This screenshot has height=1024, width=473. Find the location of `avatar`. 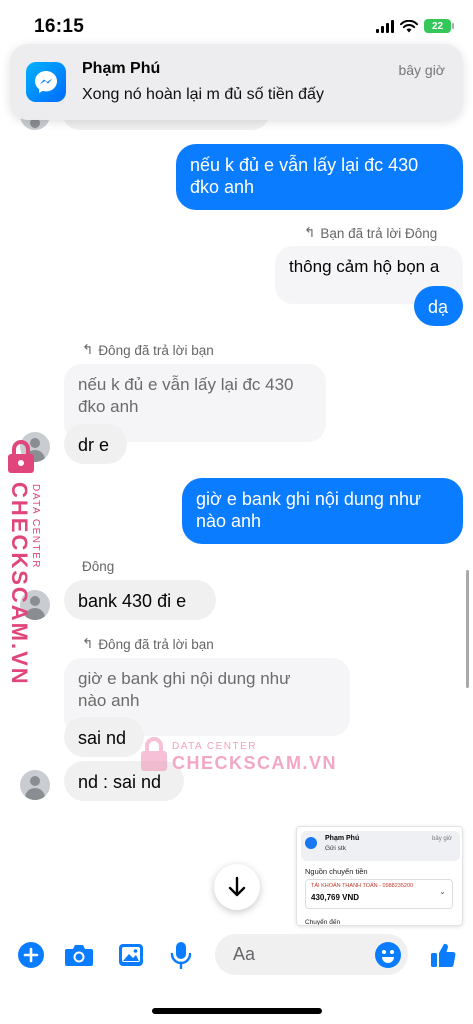

avatar is located at coordinates (35, 785).